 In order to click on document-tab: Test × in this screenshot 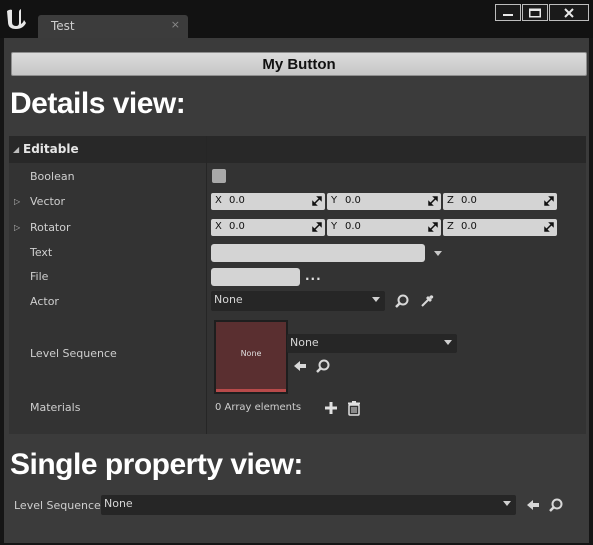, I will do `click(113, 26)`.